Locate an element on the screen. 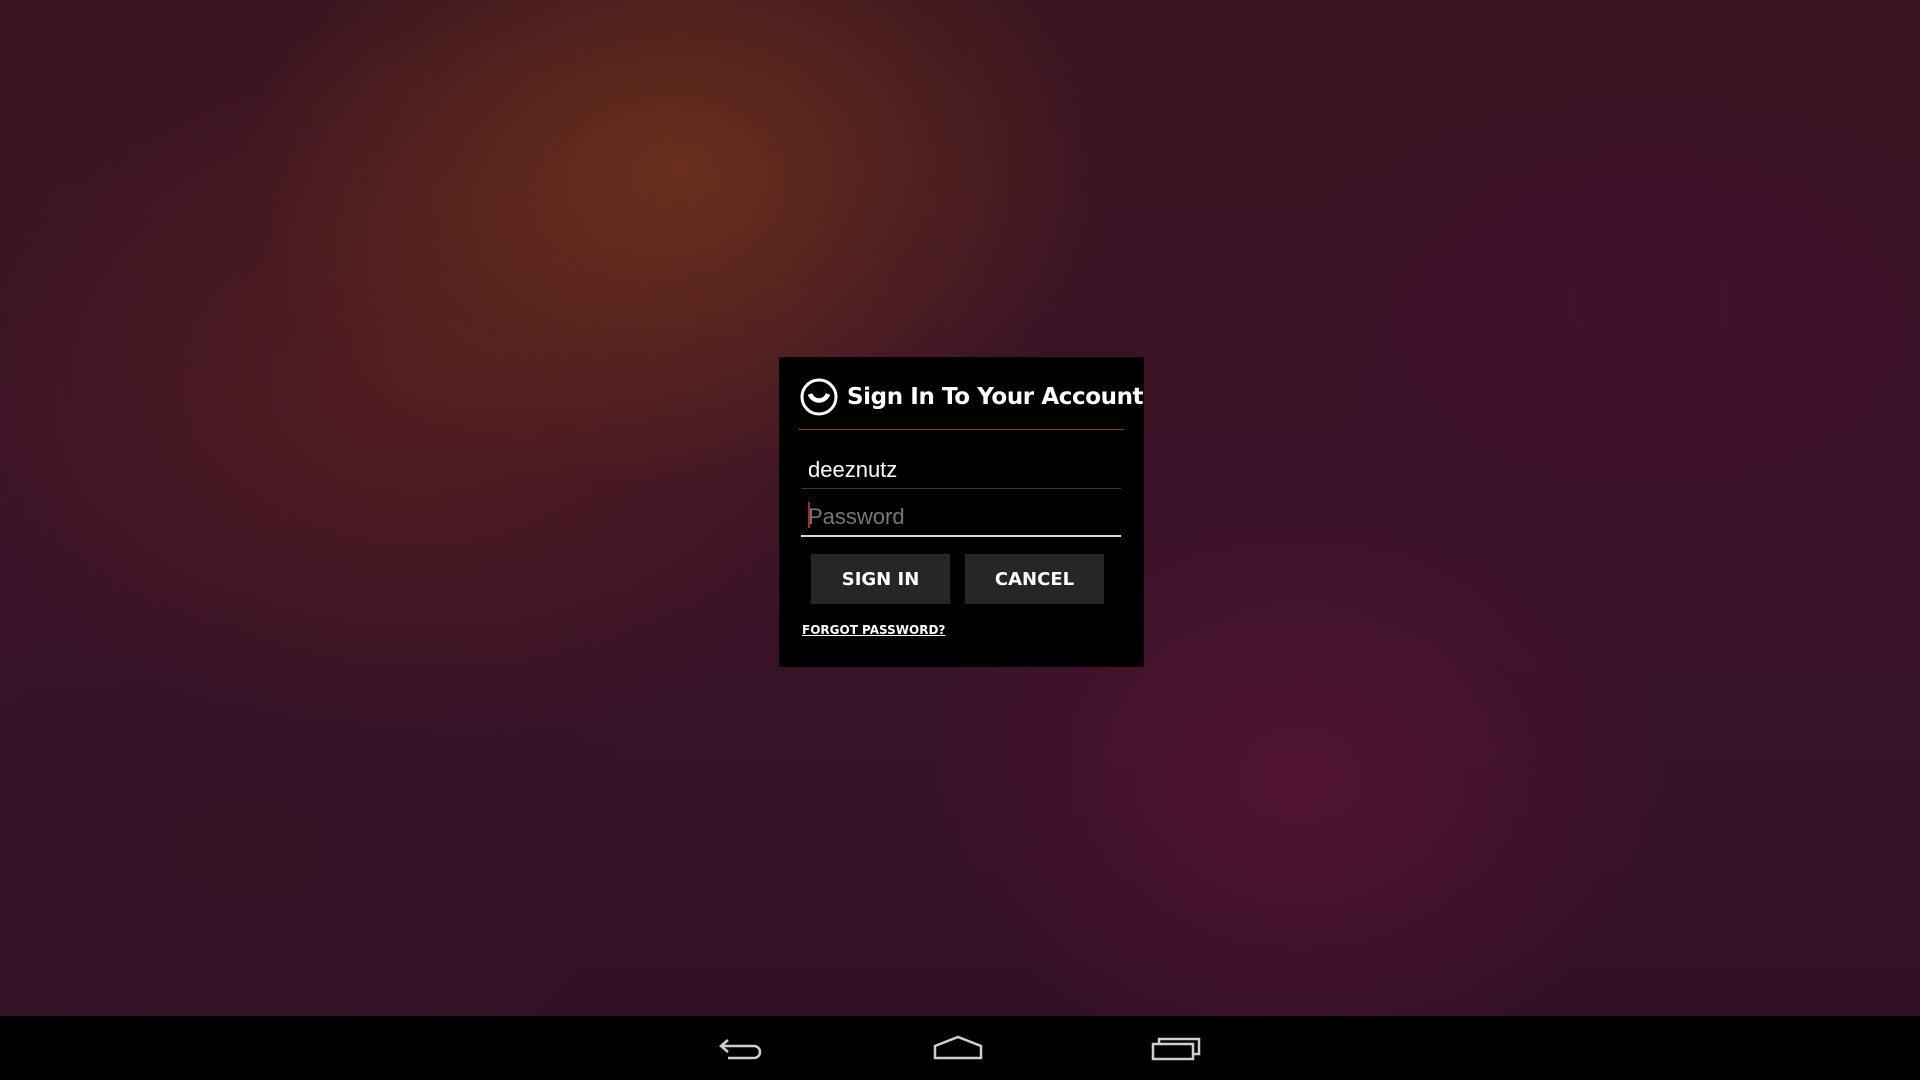 Image resolution: width=1920 pixels, height=1080 pixels. back-arrow-icon is located at coordinates (742, 1048).